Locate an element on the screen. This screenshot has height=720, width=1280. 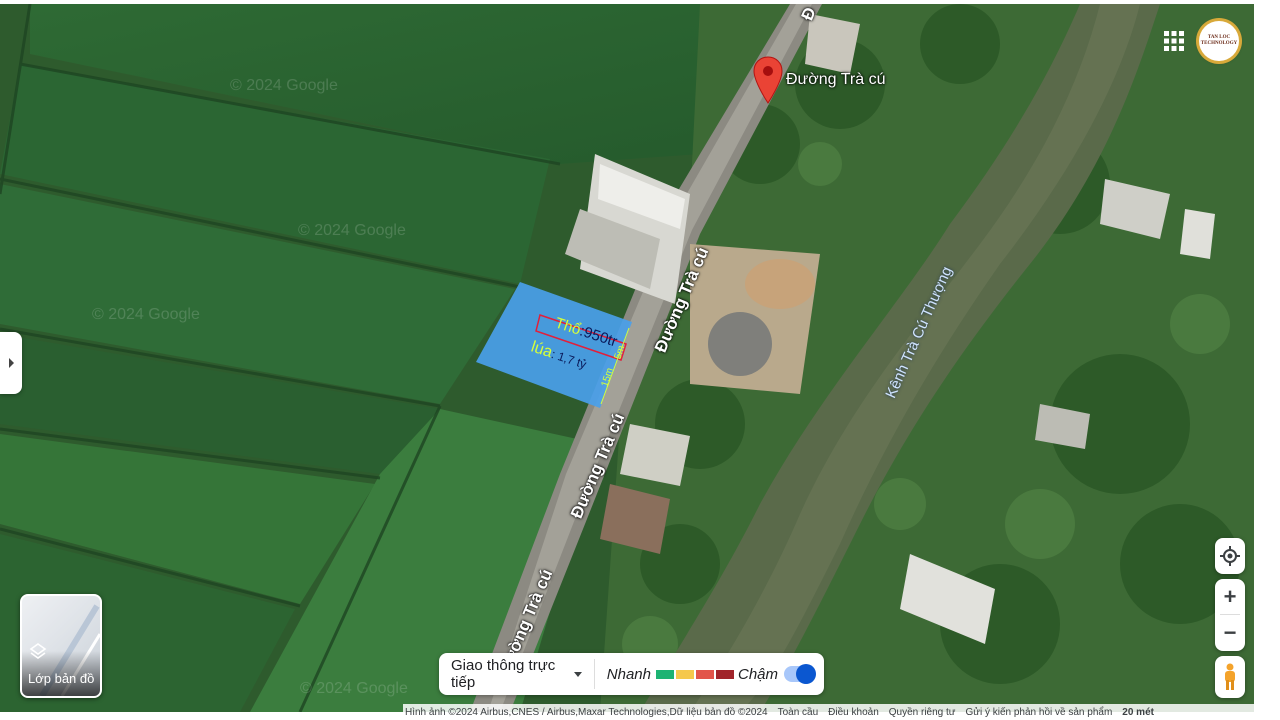
traffic-swatch-yellow is located at coordinates (684, 674).